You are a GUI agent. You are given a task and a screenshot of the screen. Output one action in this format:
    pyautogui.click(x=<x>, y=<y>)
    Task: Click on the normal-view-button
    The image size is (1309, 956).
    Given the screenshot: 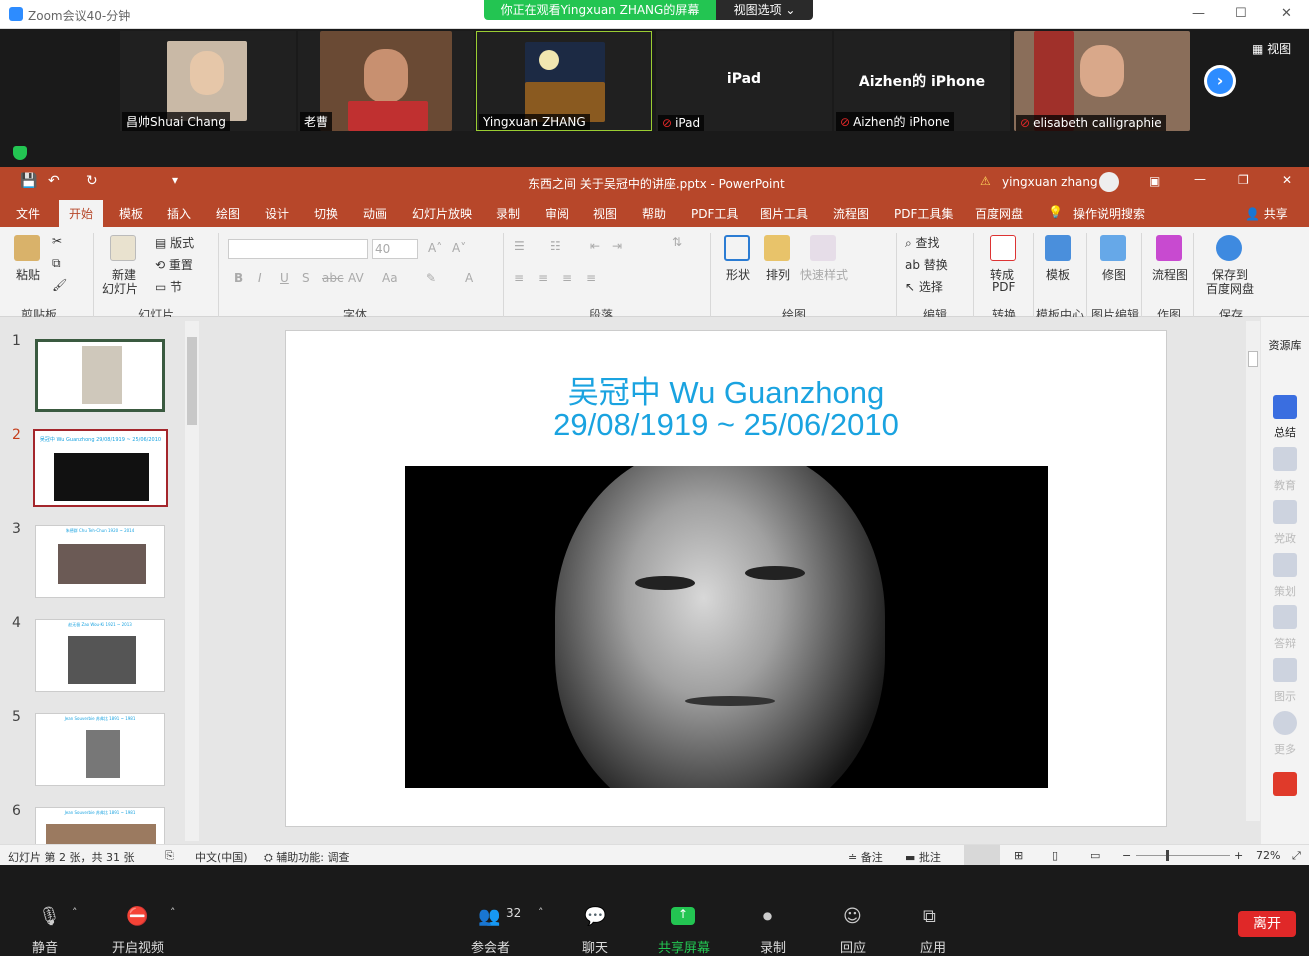 What is the action you would take?
    pyautogui.click(x=982, y=855)
    